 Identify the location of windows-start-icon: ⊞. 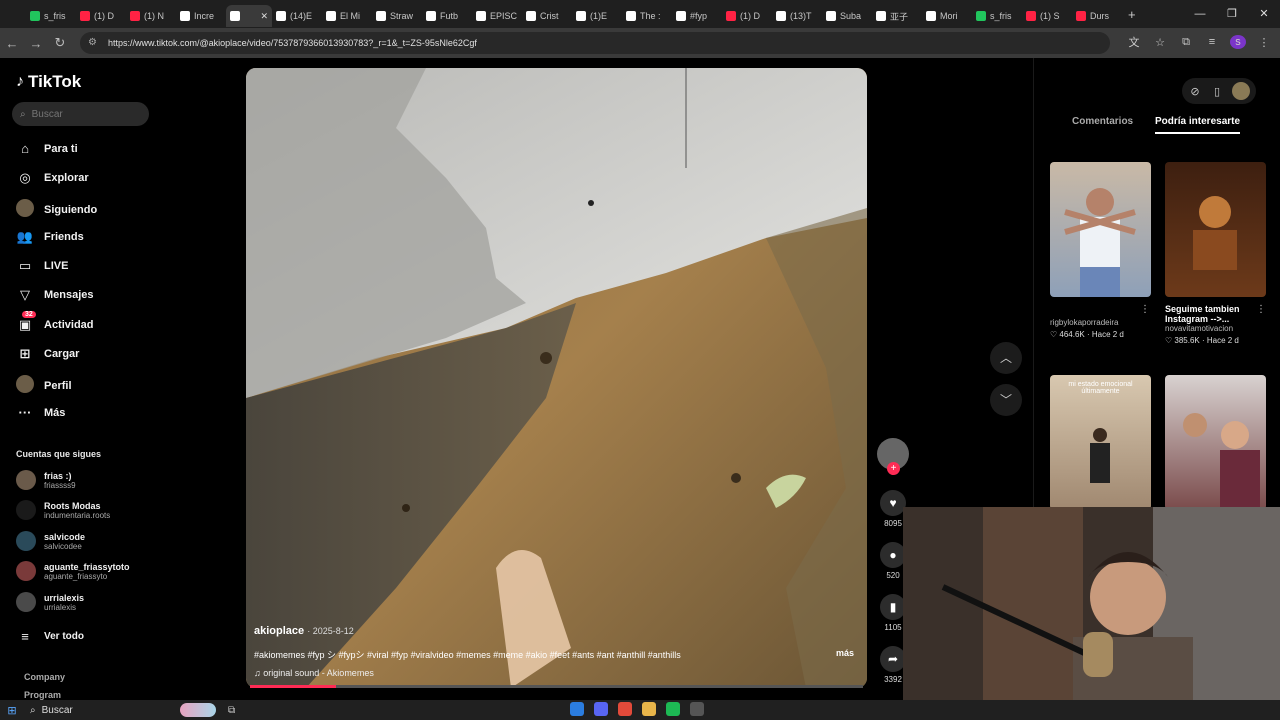
(12, 710).